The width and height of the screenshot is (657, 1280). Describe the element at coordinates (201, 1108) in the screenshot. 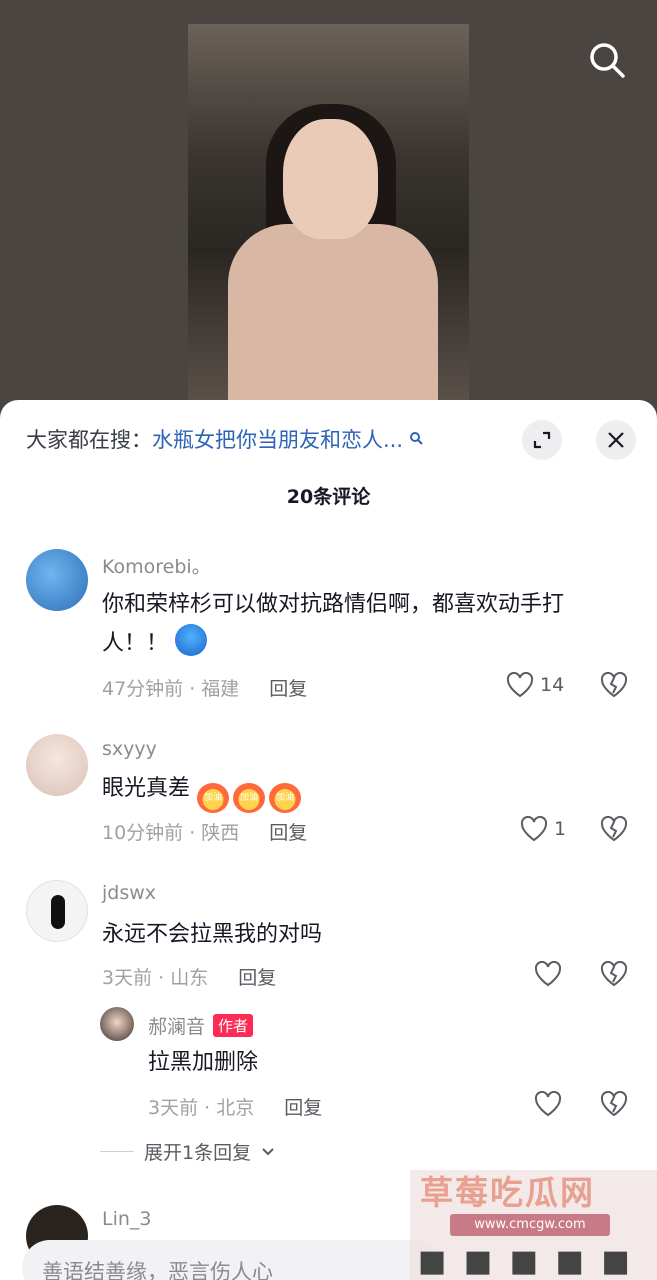

I see `reply-time: 3天前 · 北京` at that location.